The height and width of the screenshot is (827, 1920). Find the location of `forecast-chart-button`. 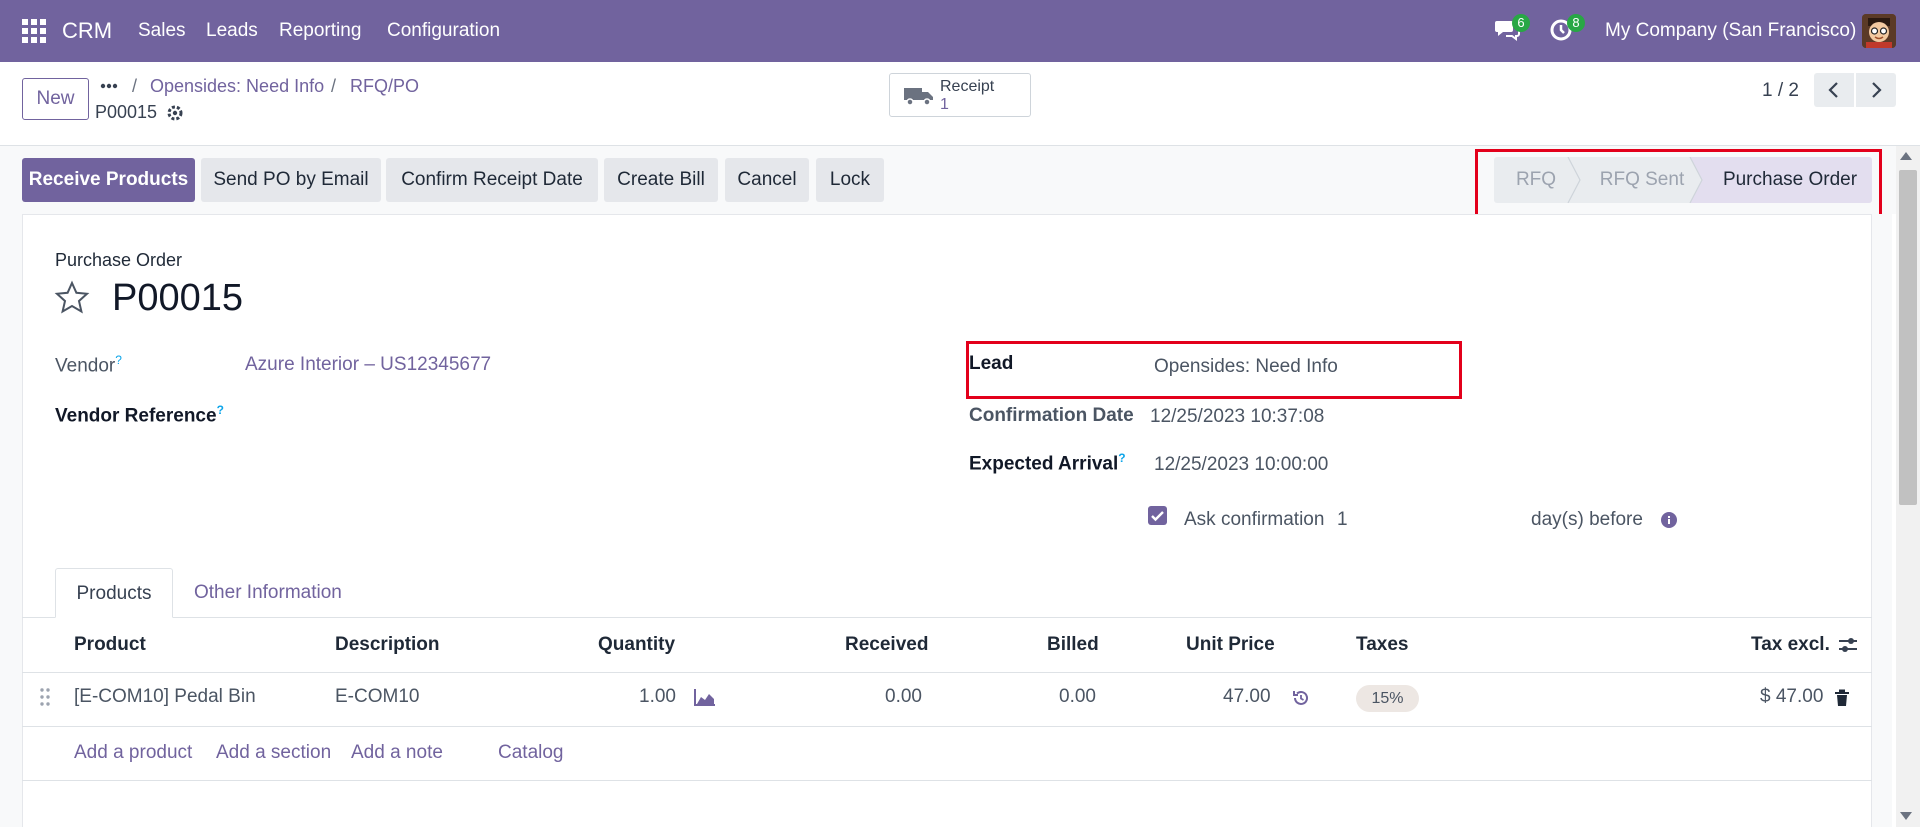

forecast-chart-button is located at coordinates (705, 697).